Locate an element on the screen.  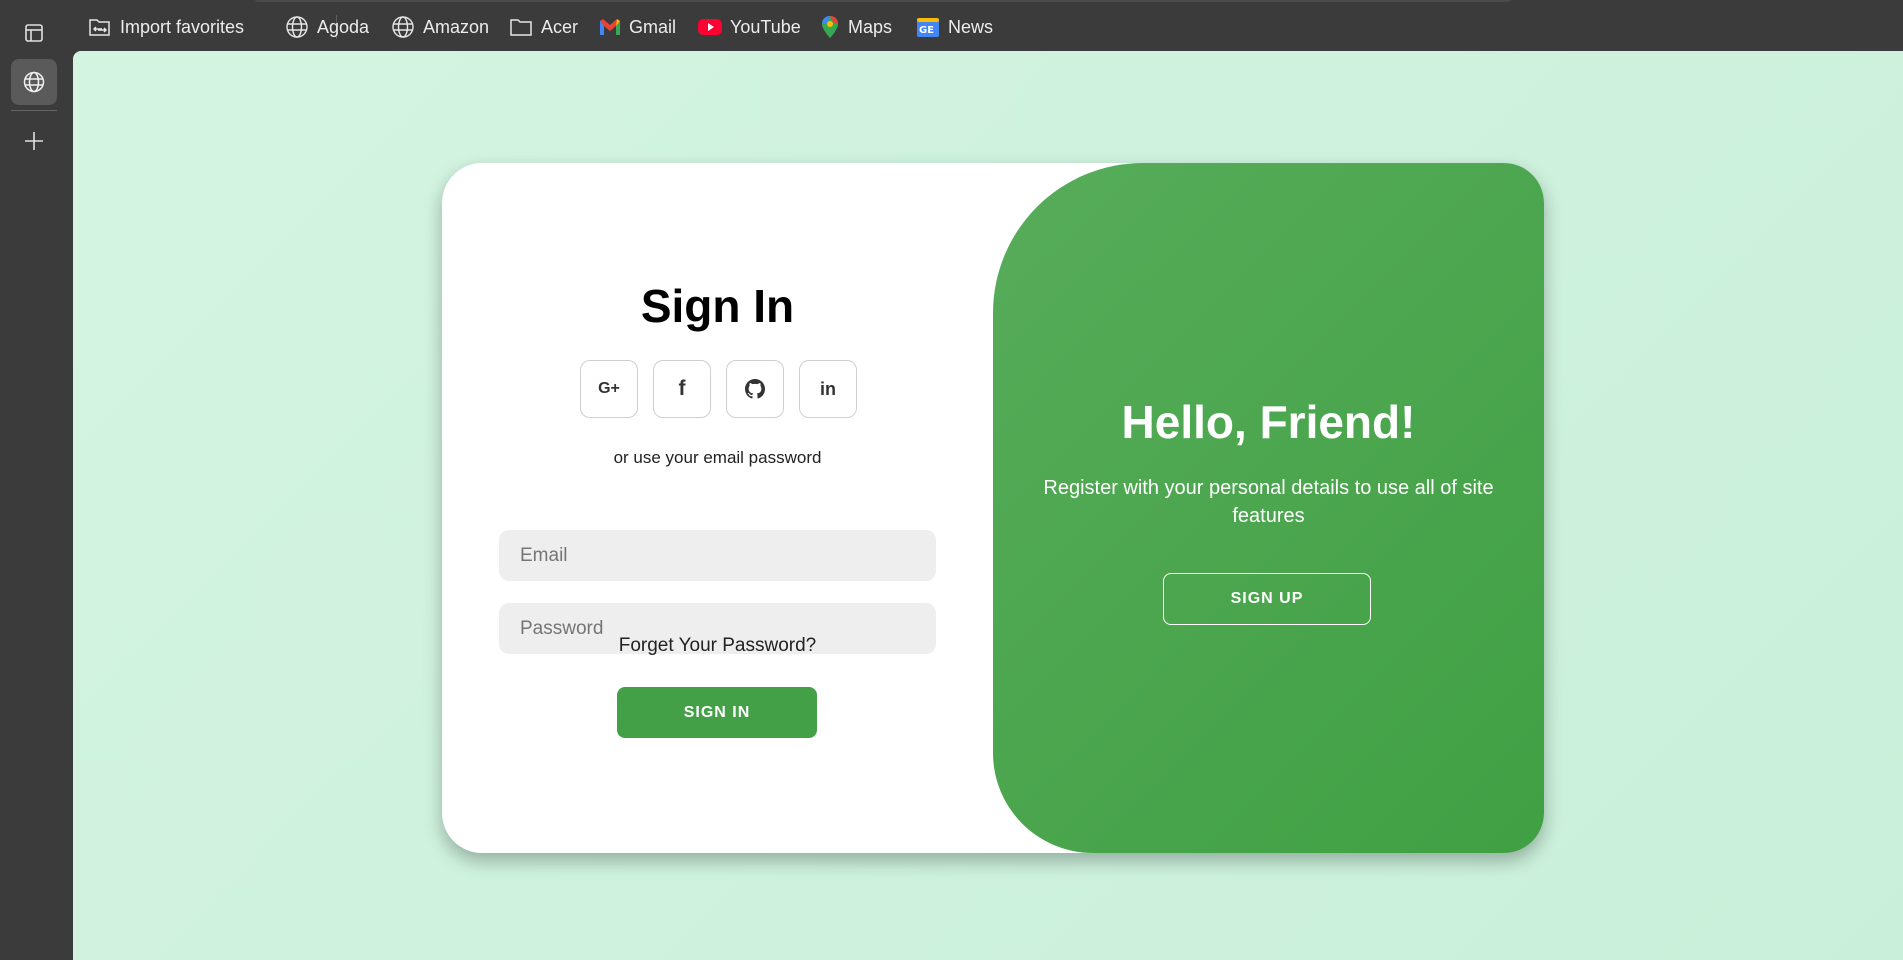
github-button is located at coordinates (755, 389).